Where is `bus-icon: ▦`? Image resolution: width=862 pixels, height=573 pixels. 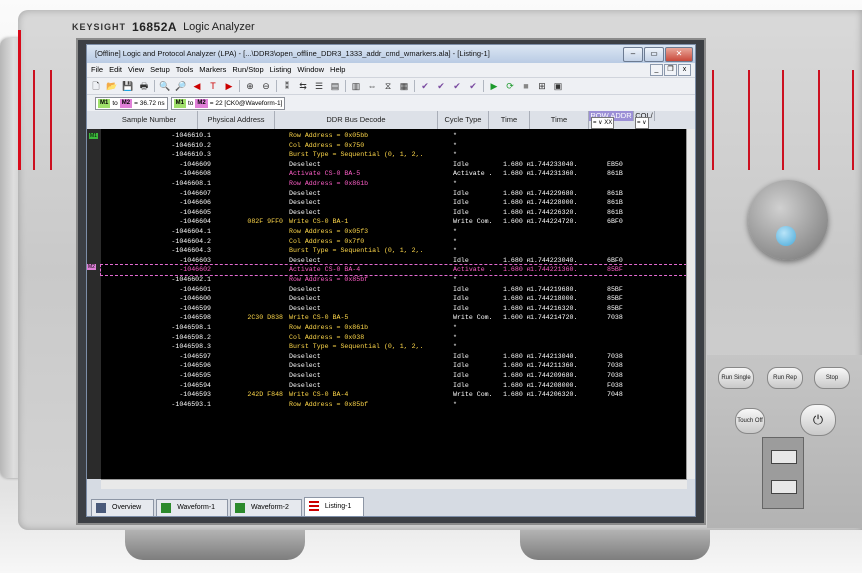
bus-icon: ▦ is located at coordinates (404, 86).